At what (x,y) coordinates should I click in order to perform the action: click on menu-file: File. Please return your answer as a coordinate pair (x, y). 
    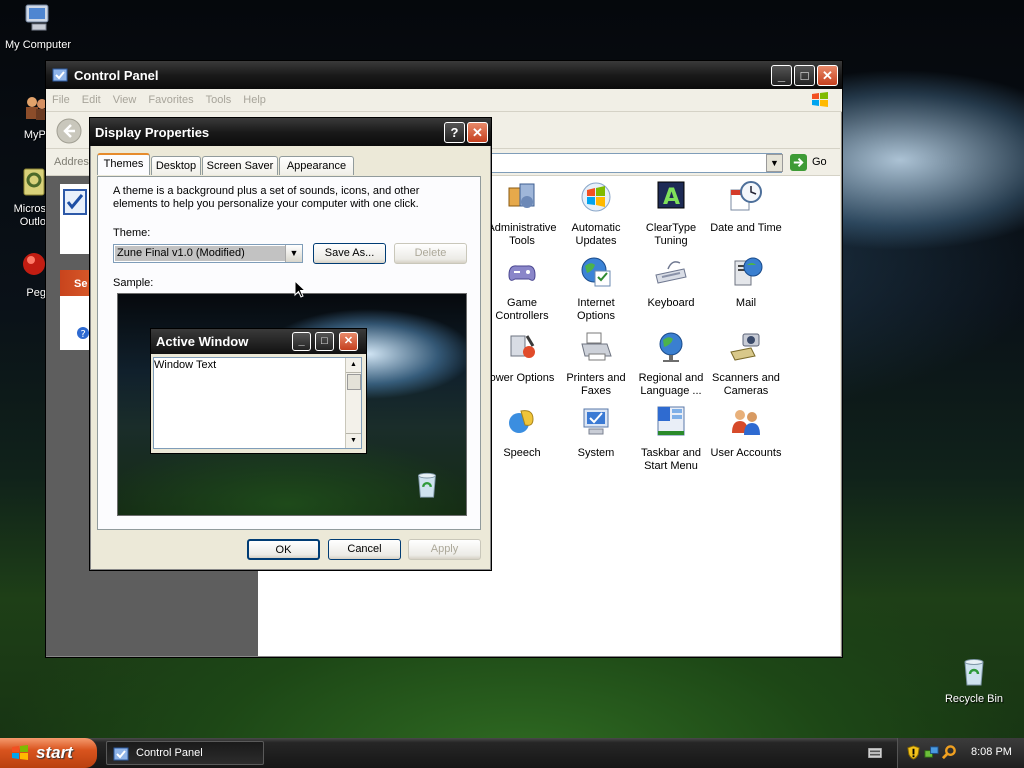
    Looking at the image, I should click on (61, 100).